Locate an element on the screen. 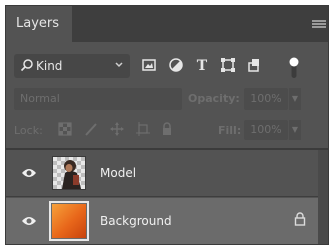 The height and width of the screenshot is (249, 333). lock-artboard-icon is located at coordinates (143, 129).